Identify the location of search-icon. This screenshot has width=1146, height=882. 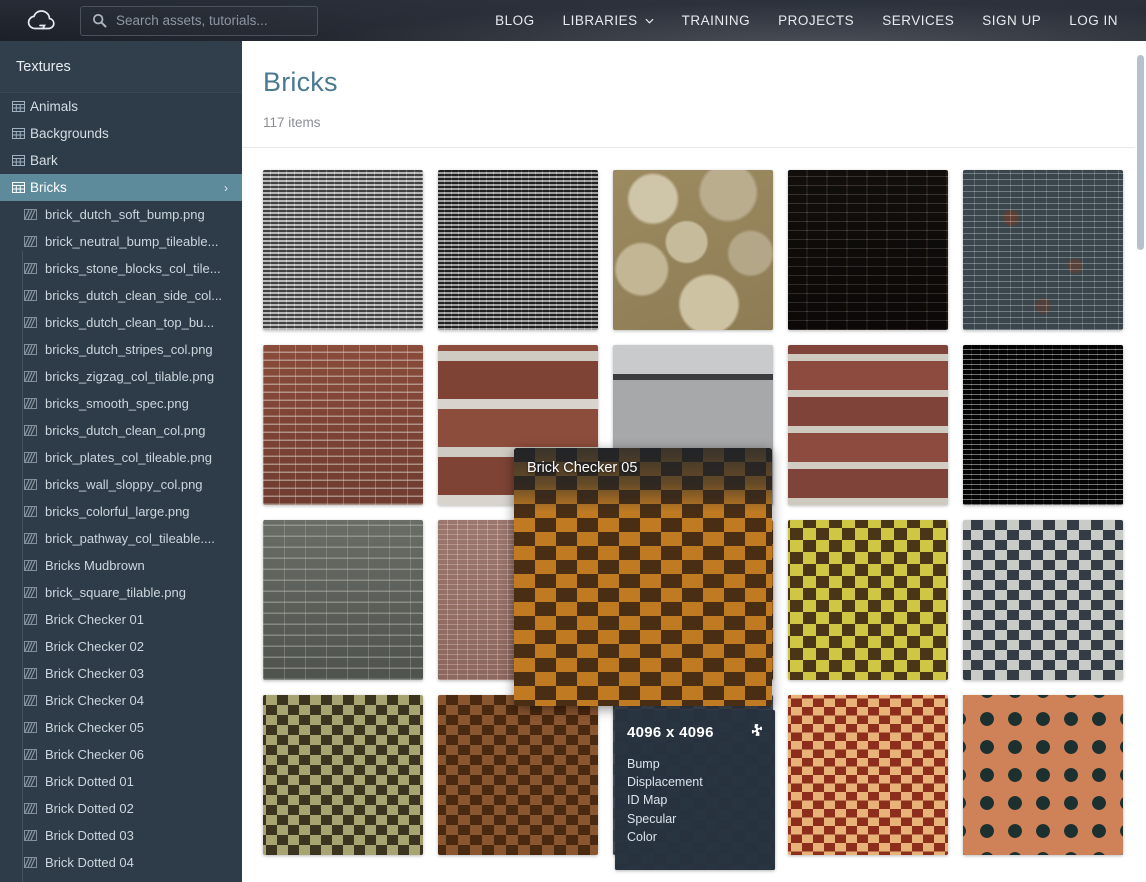
(99, 20).